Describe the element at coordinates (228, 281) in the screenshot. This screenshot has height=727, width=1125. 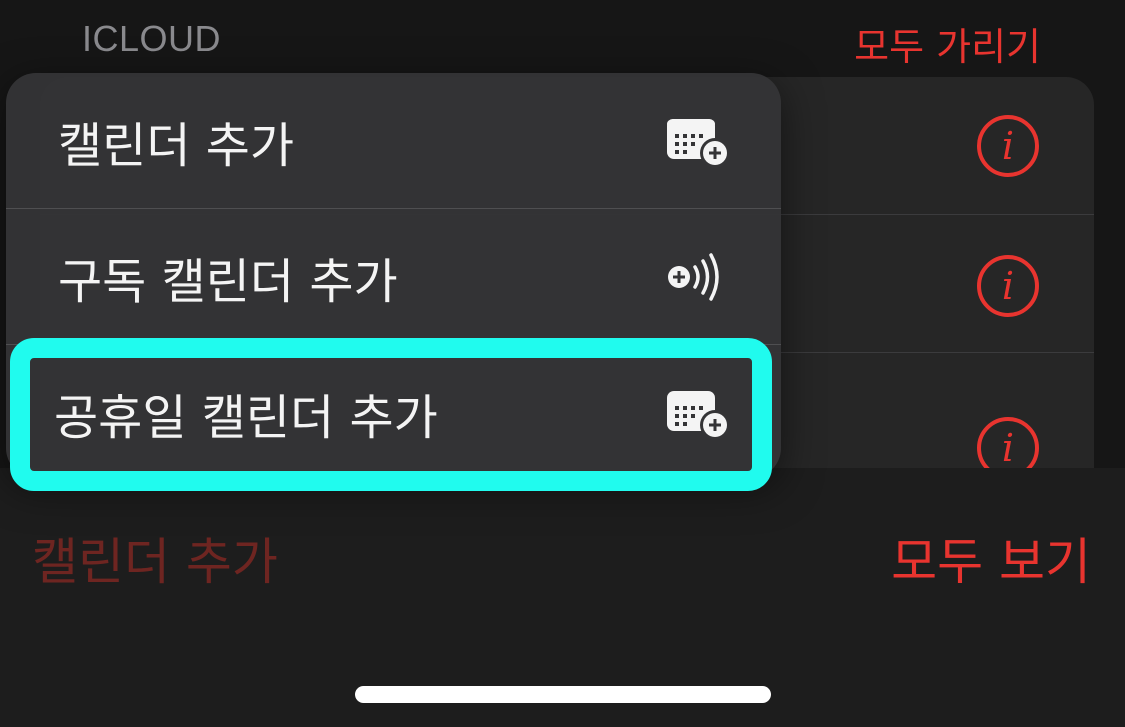
I see `menu-item-label: 구독 캘린더 추가` at that location.